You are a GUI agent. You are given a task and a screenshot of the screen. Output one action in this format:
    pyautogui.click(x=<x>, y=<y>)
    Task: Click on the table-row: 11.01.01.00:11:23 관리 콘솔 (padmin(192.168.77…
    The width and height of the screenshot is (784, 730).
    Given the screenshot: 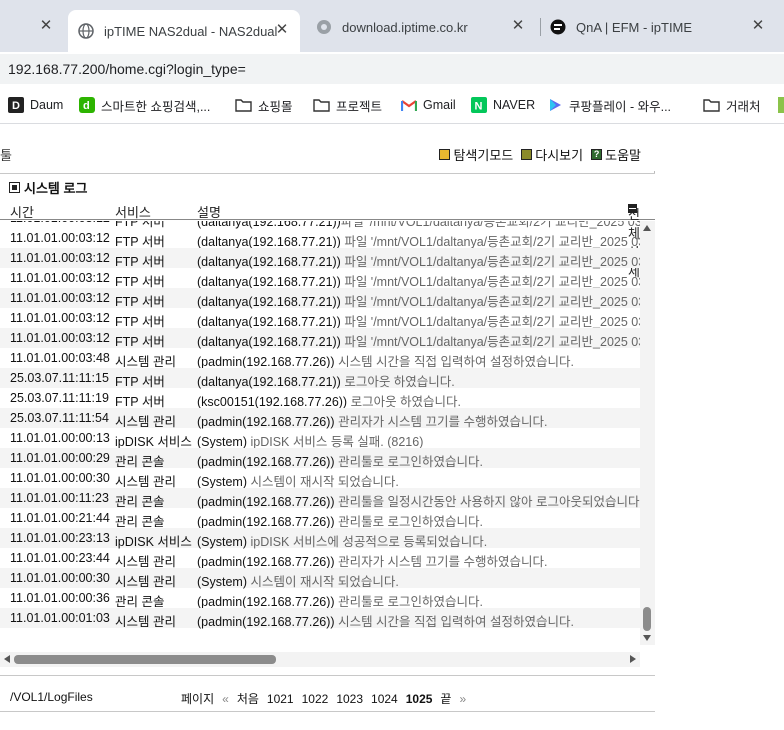 What is the action you would take?
    pyautogui.click(x=320, y=498)
    